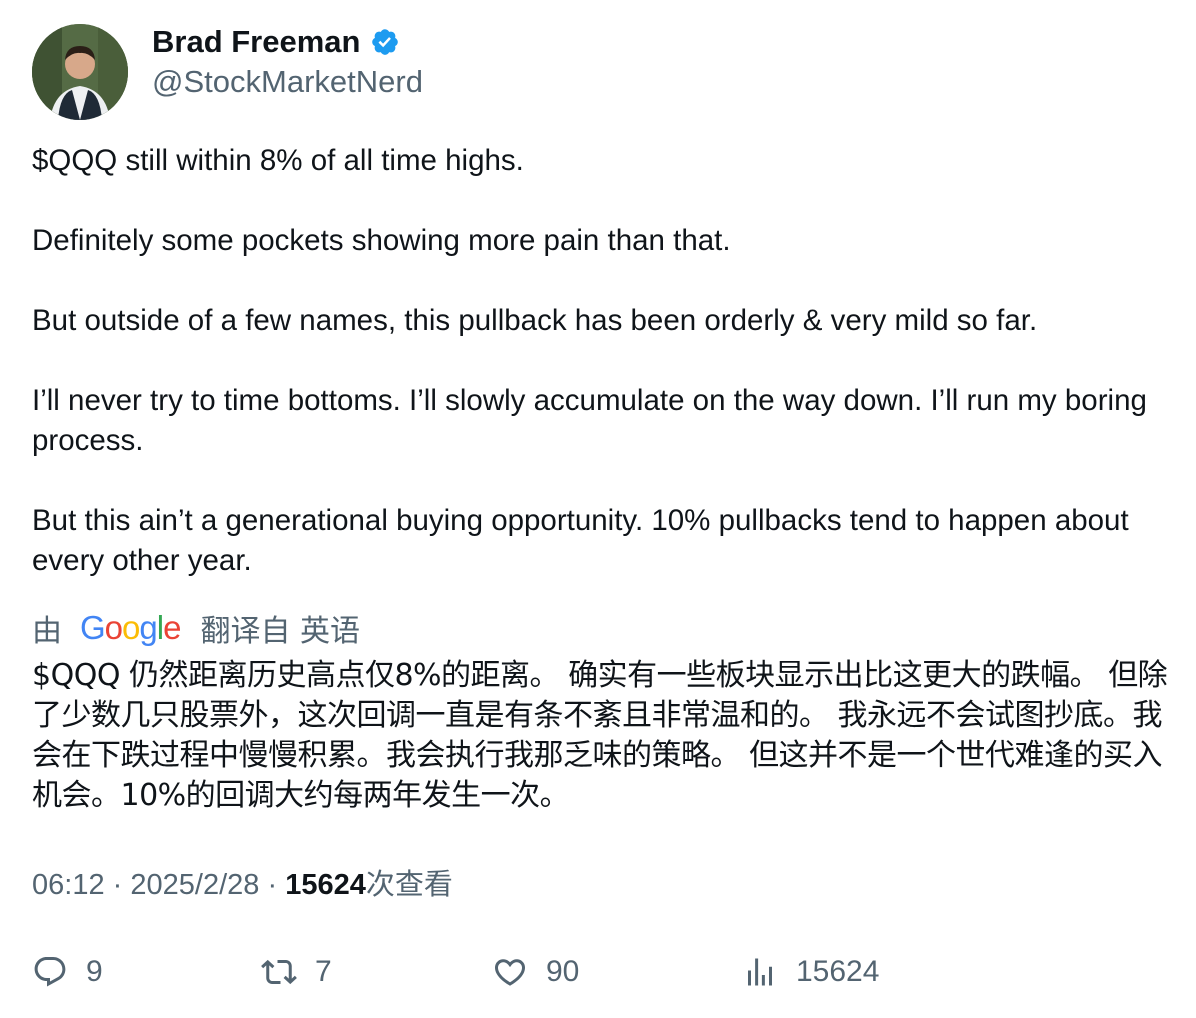  What do you see at coordinates (278, 160) in the screenshot?
I see `tweet-paragraph: $QQQ still within 8% of all time highs.` at bounding box center [278, 160].